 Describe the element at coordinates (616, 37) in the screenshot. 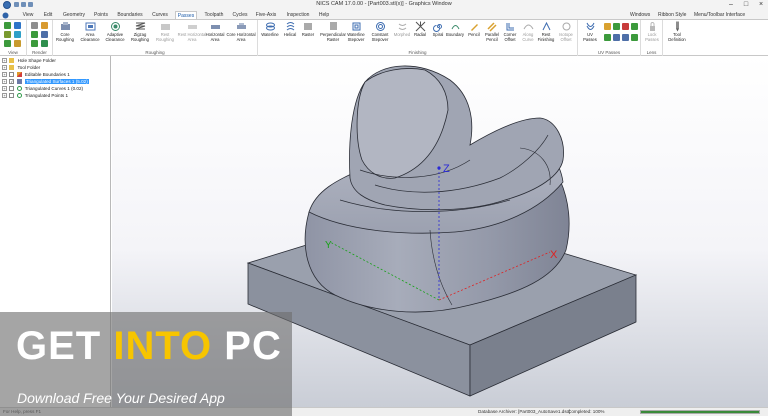

I see `uv-tool-6-icon` at that location.